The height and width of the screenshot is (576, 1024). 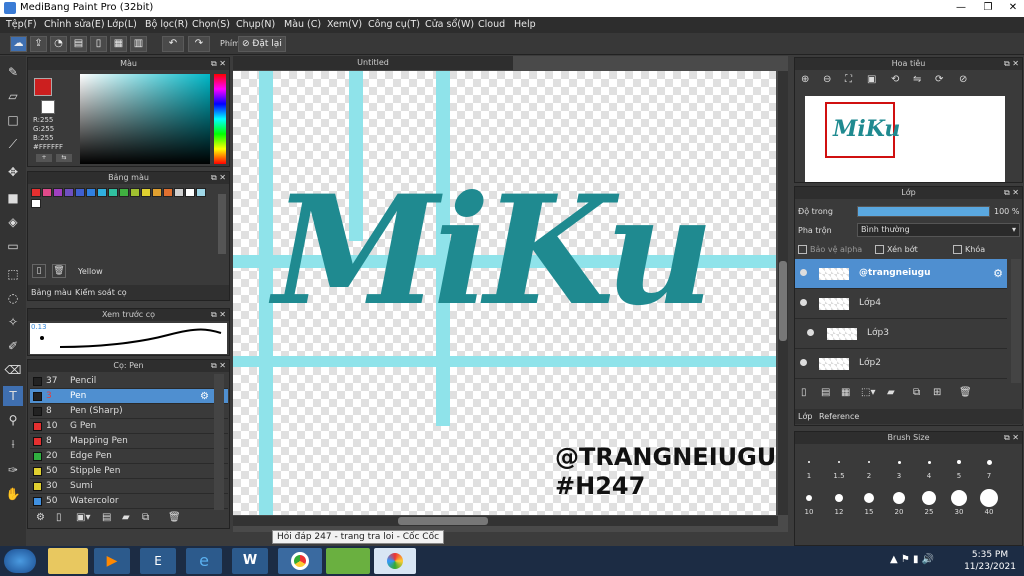 What do you see at coordinates (13, 494) in the screenshot?
I see `hand-tool-icon: ✋` at bounding box center [13, 494].